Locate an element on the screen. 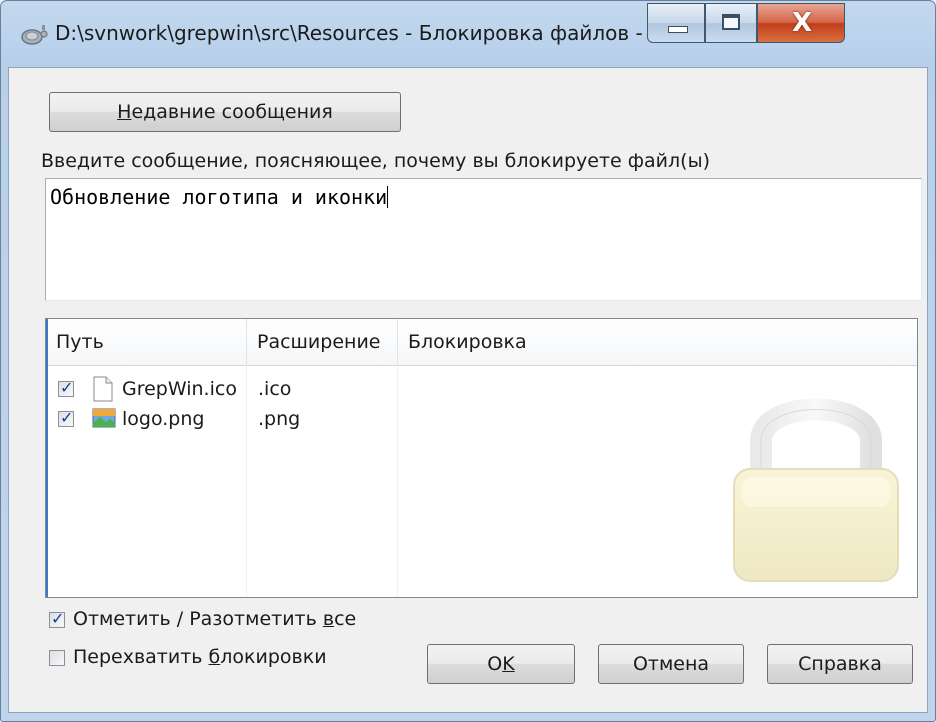 This screenshot has width=936, height=722. text-caret is located at coordinates (388, 197).